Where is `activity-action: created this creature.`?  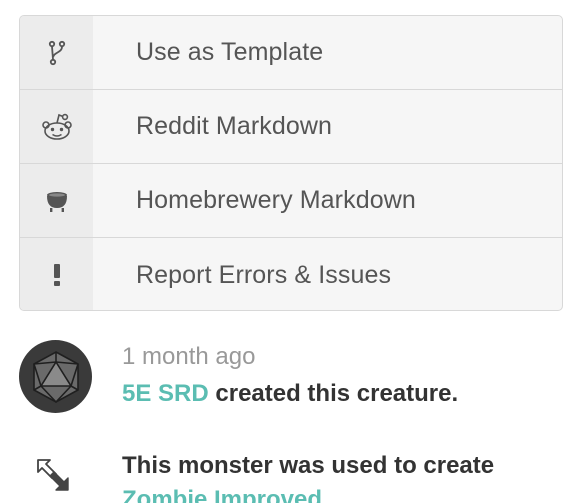 activity-action: created this creature. is located at coordinates (337, 393).